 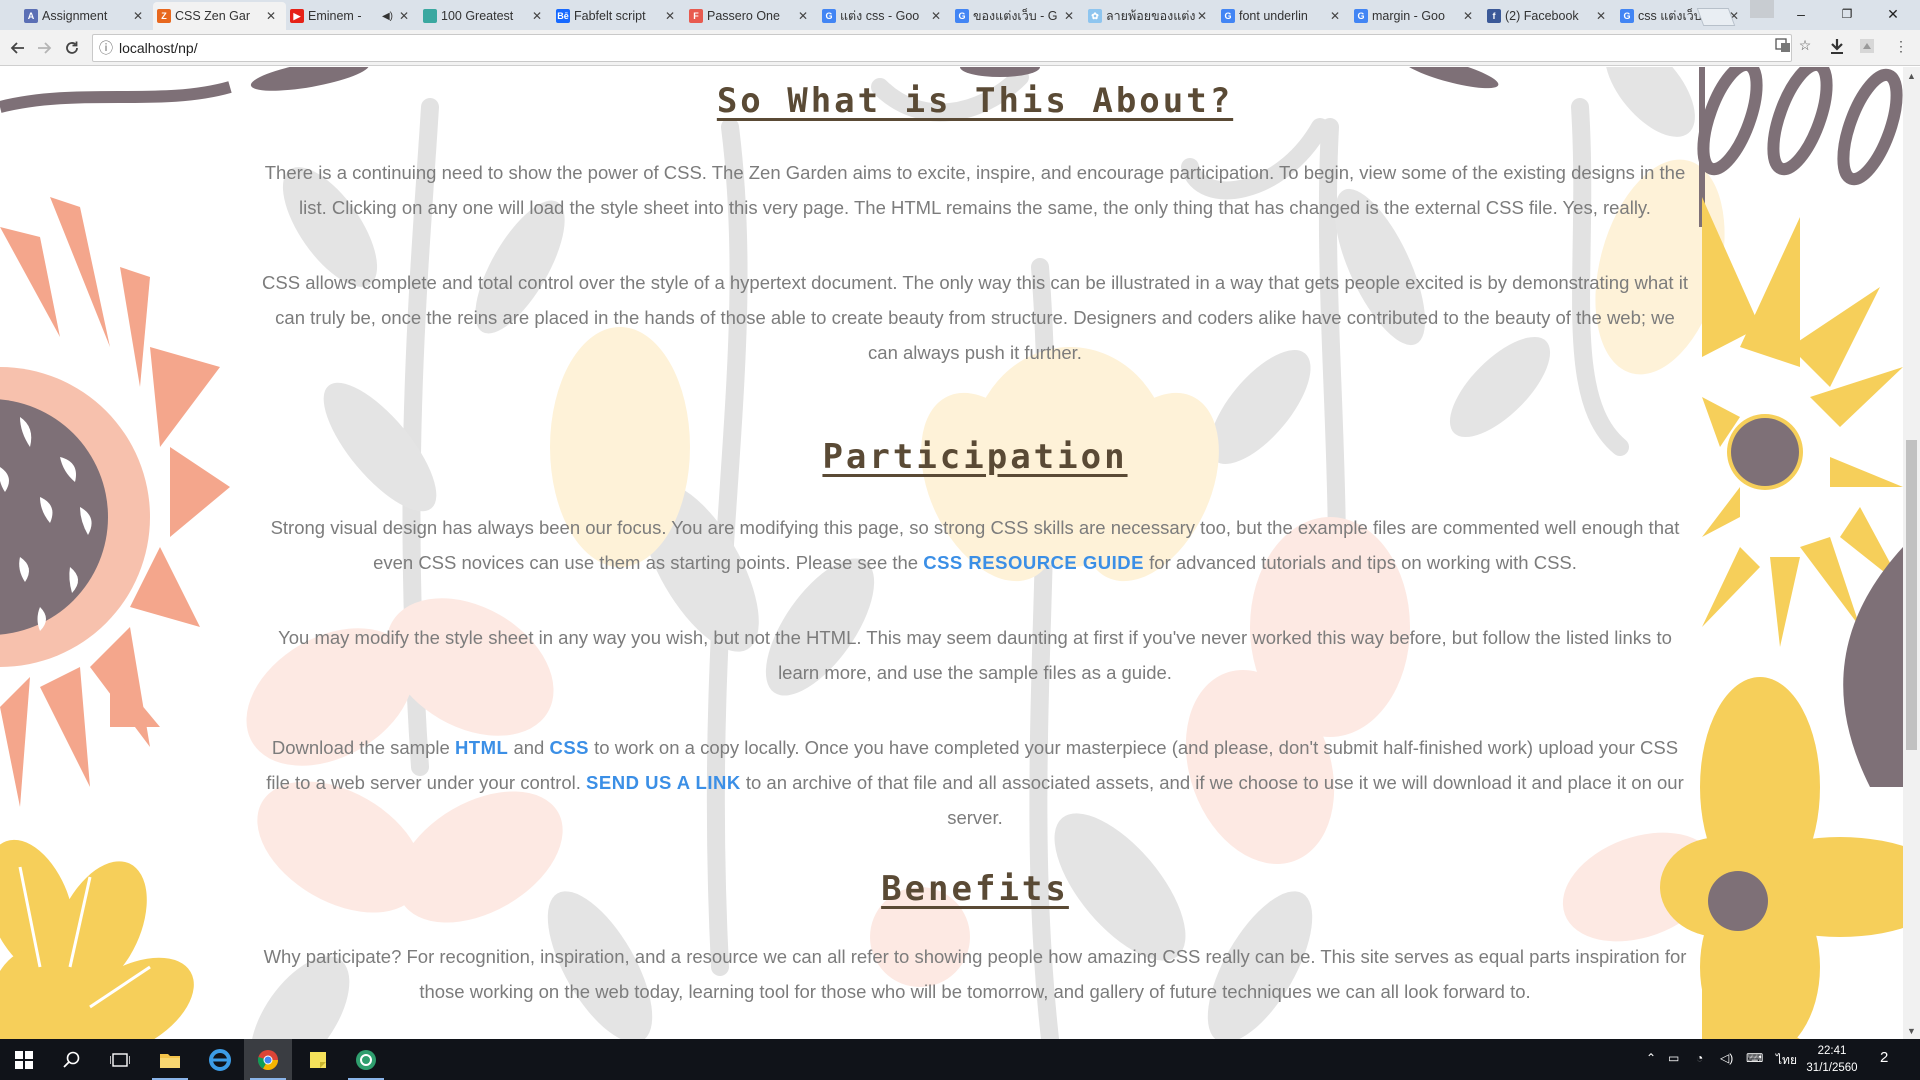 I want to click on tab-favicon-icon: Z, so click(x=164, y=16).